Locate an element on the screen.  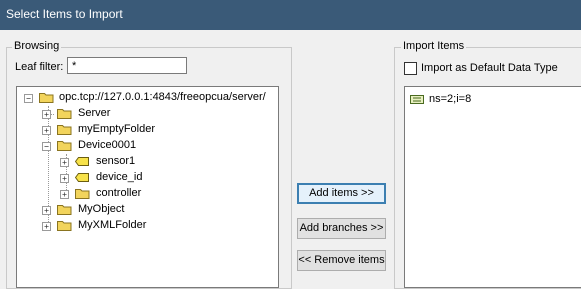
tree-node-label: Device0001 is located at coordinates (107, 145).